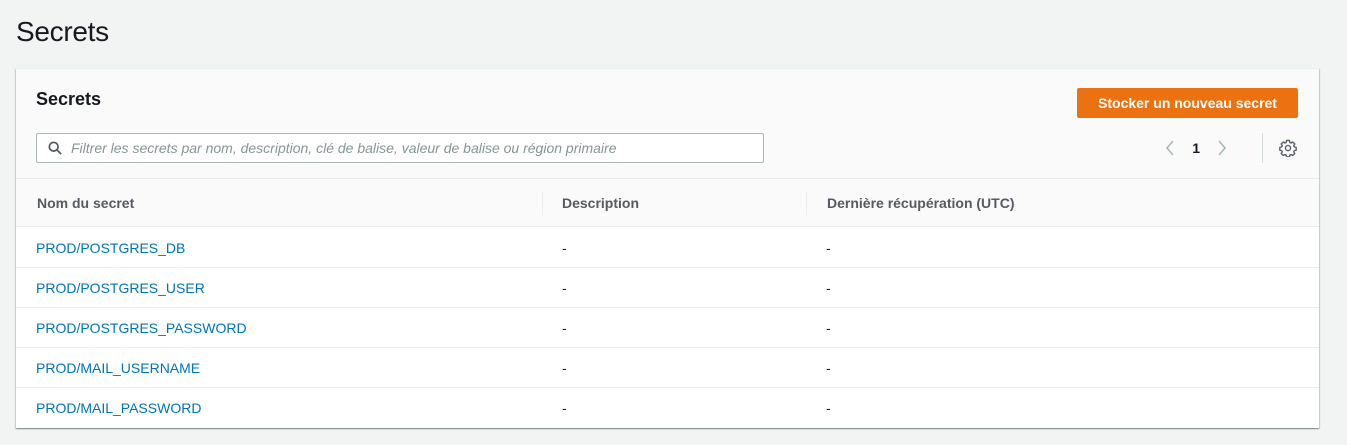 Image resolution: width=1347 pixels, height=445 pixels. Describe the element at coordinates (69, 99) in the screenshot. I see `panel-title: Secrets` at that location.